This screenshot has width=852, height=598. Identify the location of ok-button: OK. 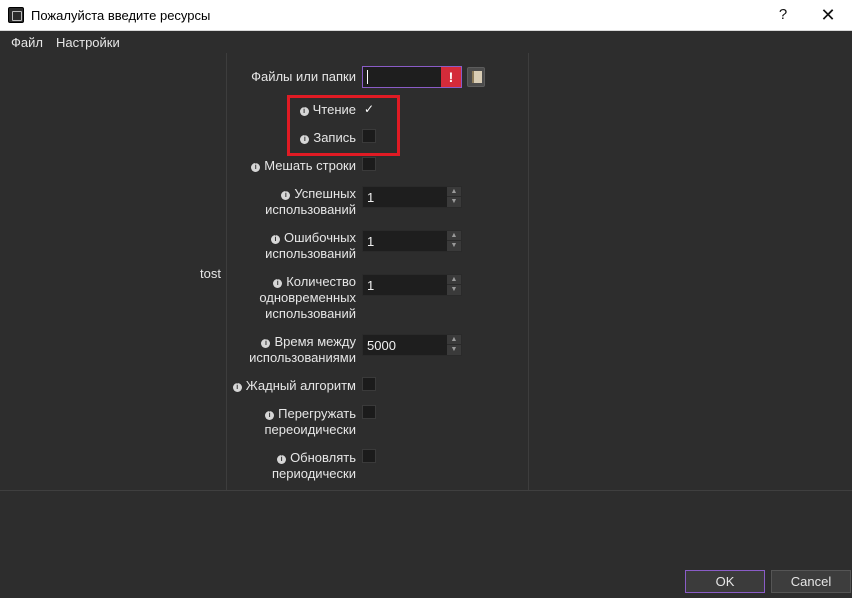
(725, 581).